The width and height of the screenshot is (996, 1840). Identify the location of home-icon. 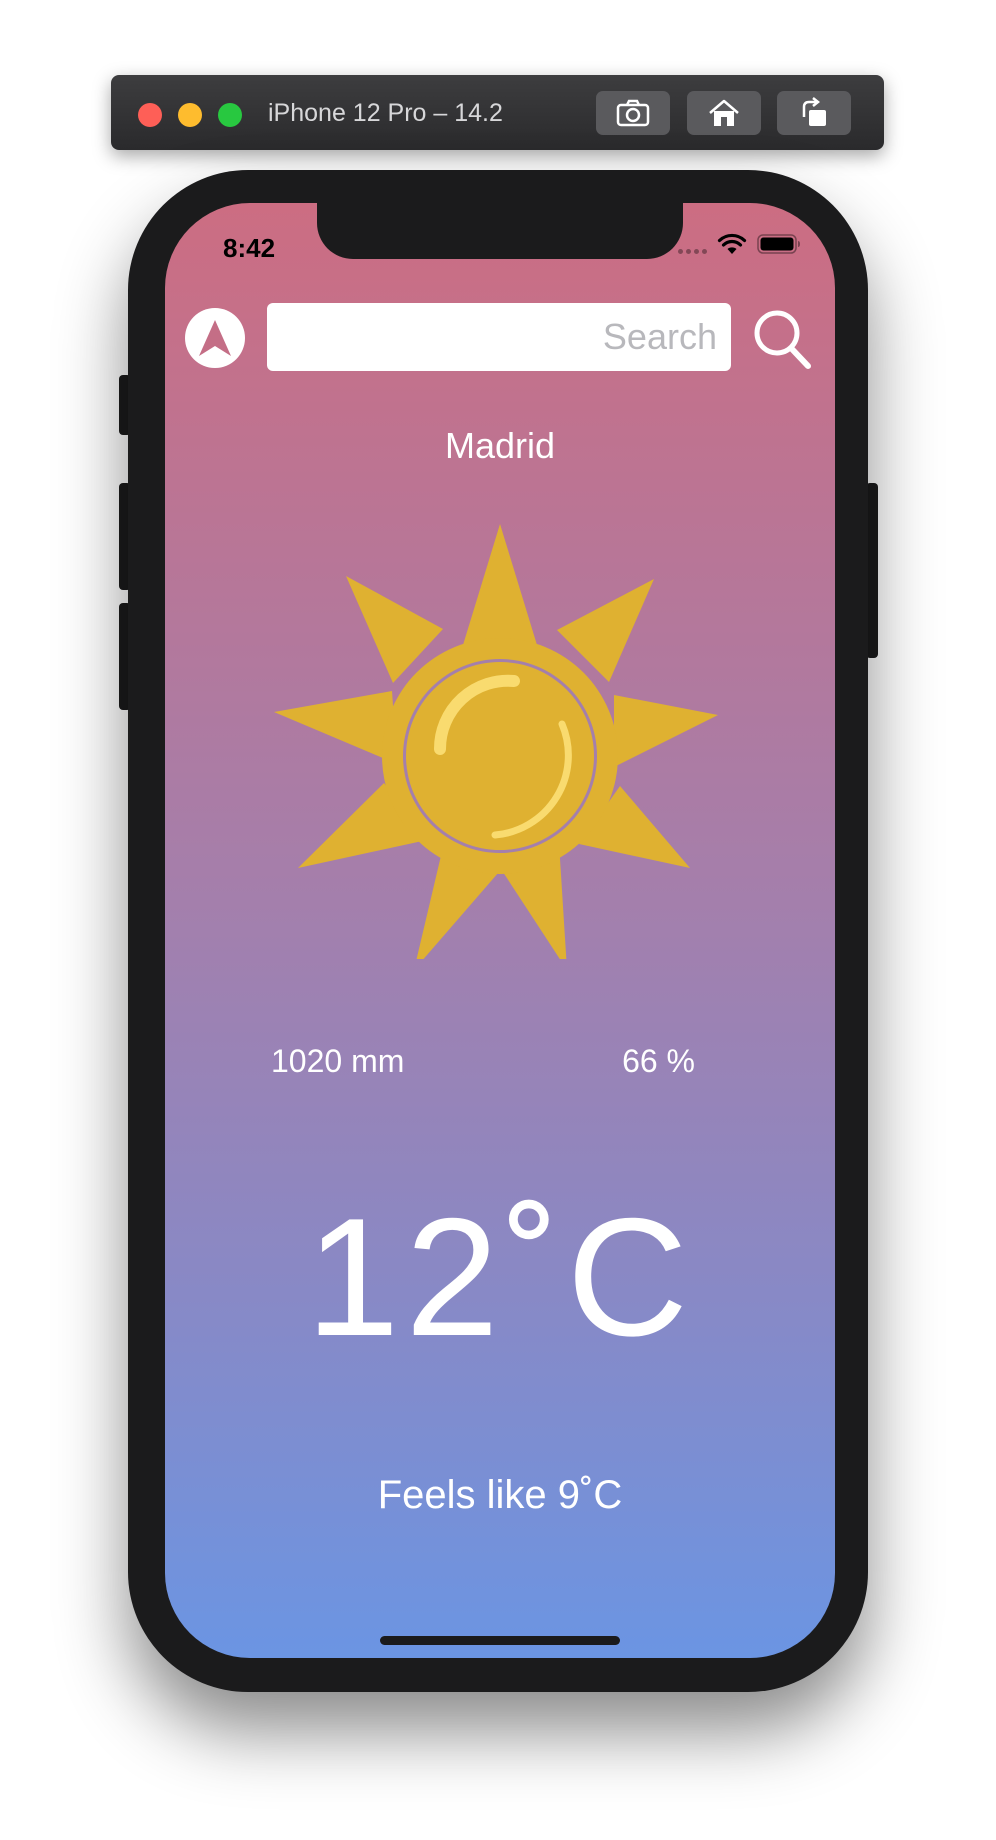
(724, 112).